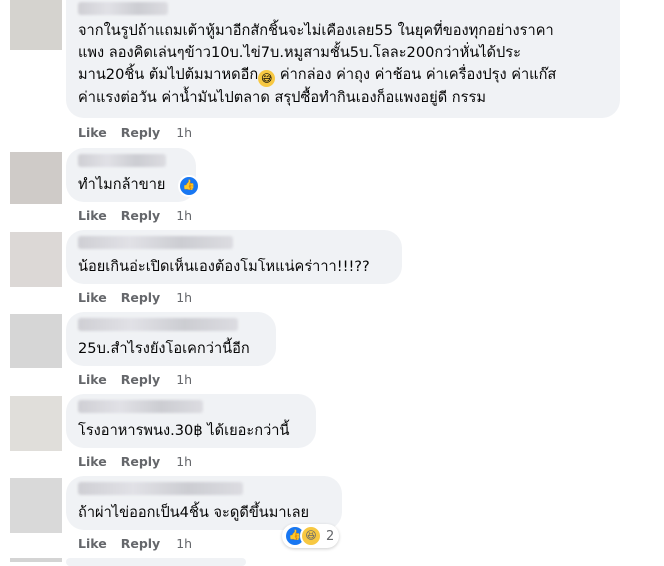 This screenshot has height=566, width=664. What do you see at coordinates (171, 339) in the screenshot?
I see `comment-bubble: 25บ.สำไรงยังโอเคกว่านี้อีก` at bounding box center [171, 339].